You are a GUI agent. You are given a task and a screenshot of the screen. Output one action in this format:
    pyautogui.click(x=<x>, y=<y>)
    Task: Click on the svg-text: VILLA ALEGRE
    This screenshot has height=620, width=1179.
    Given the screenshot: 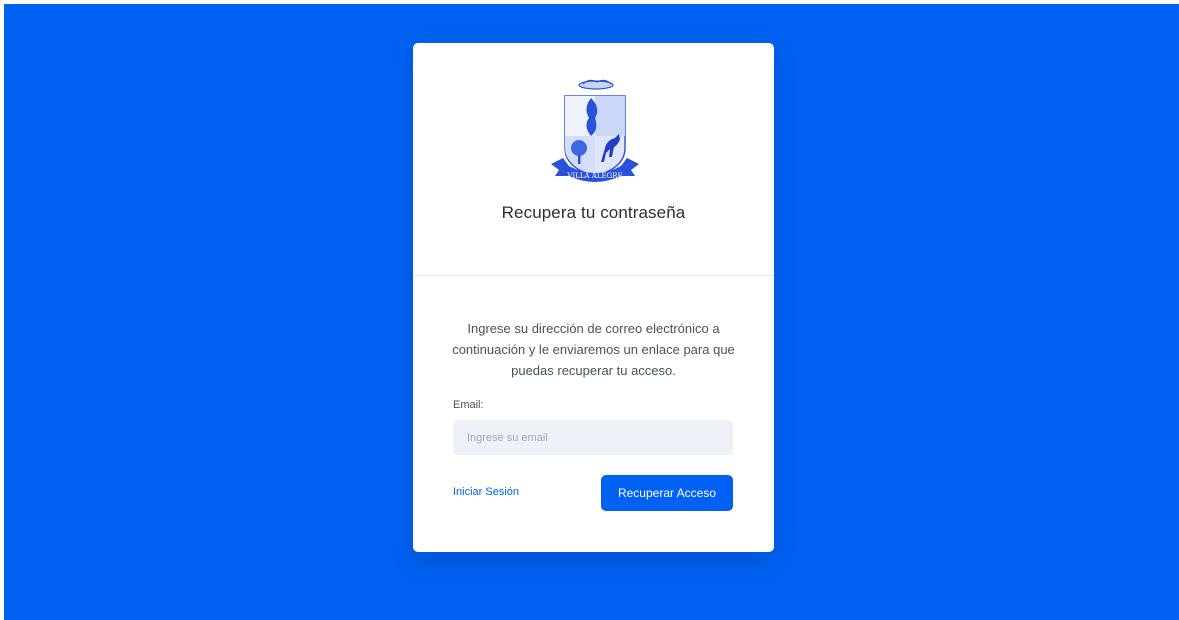 What is the action you would take?
    pyautogui.click(x=594, y=176)
    